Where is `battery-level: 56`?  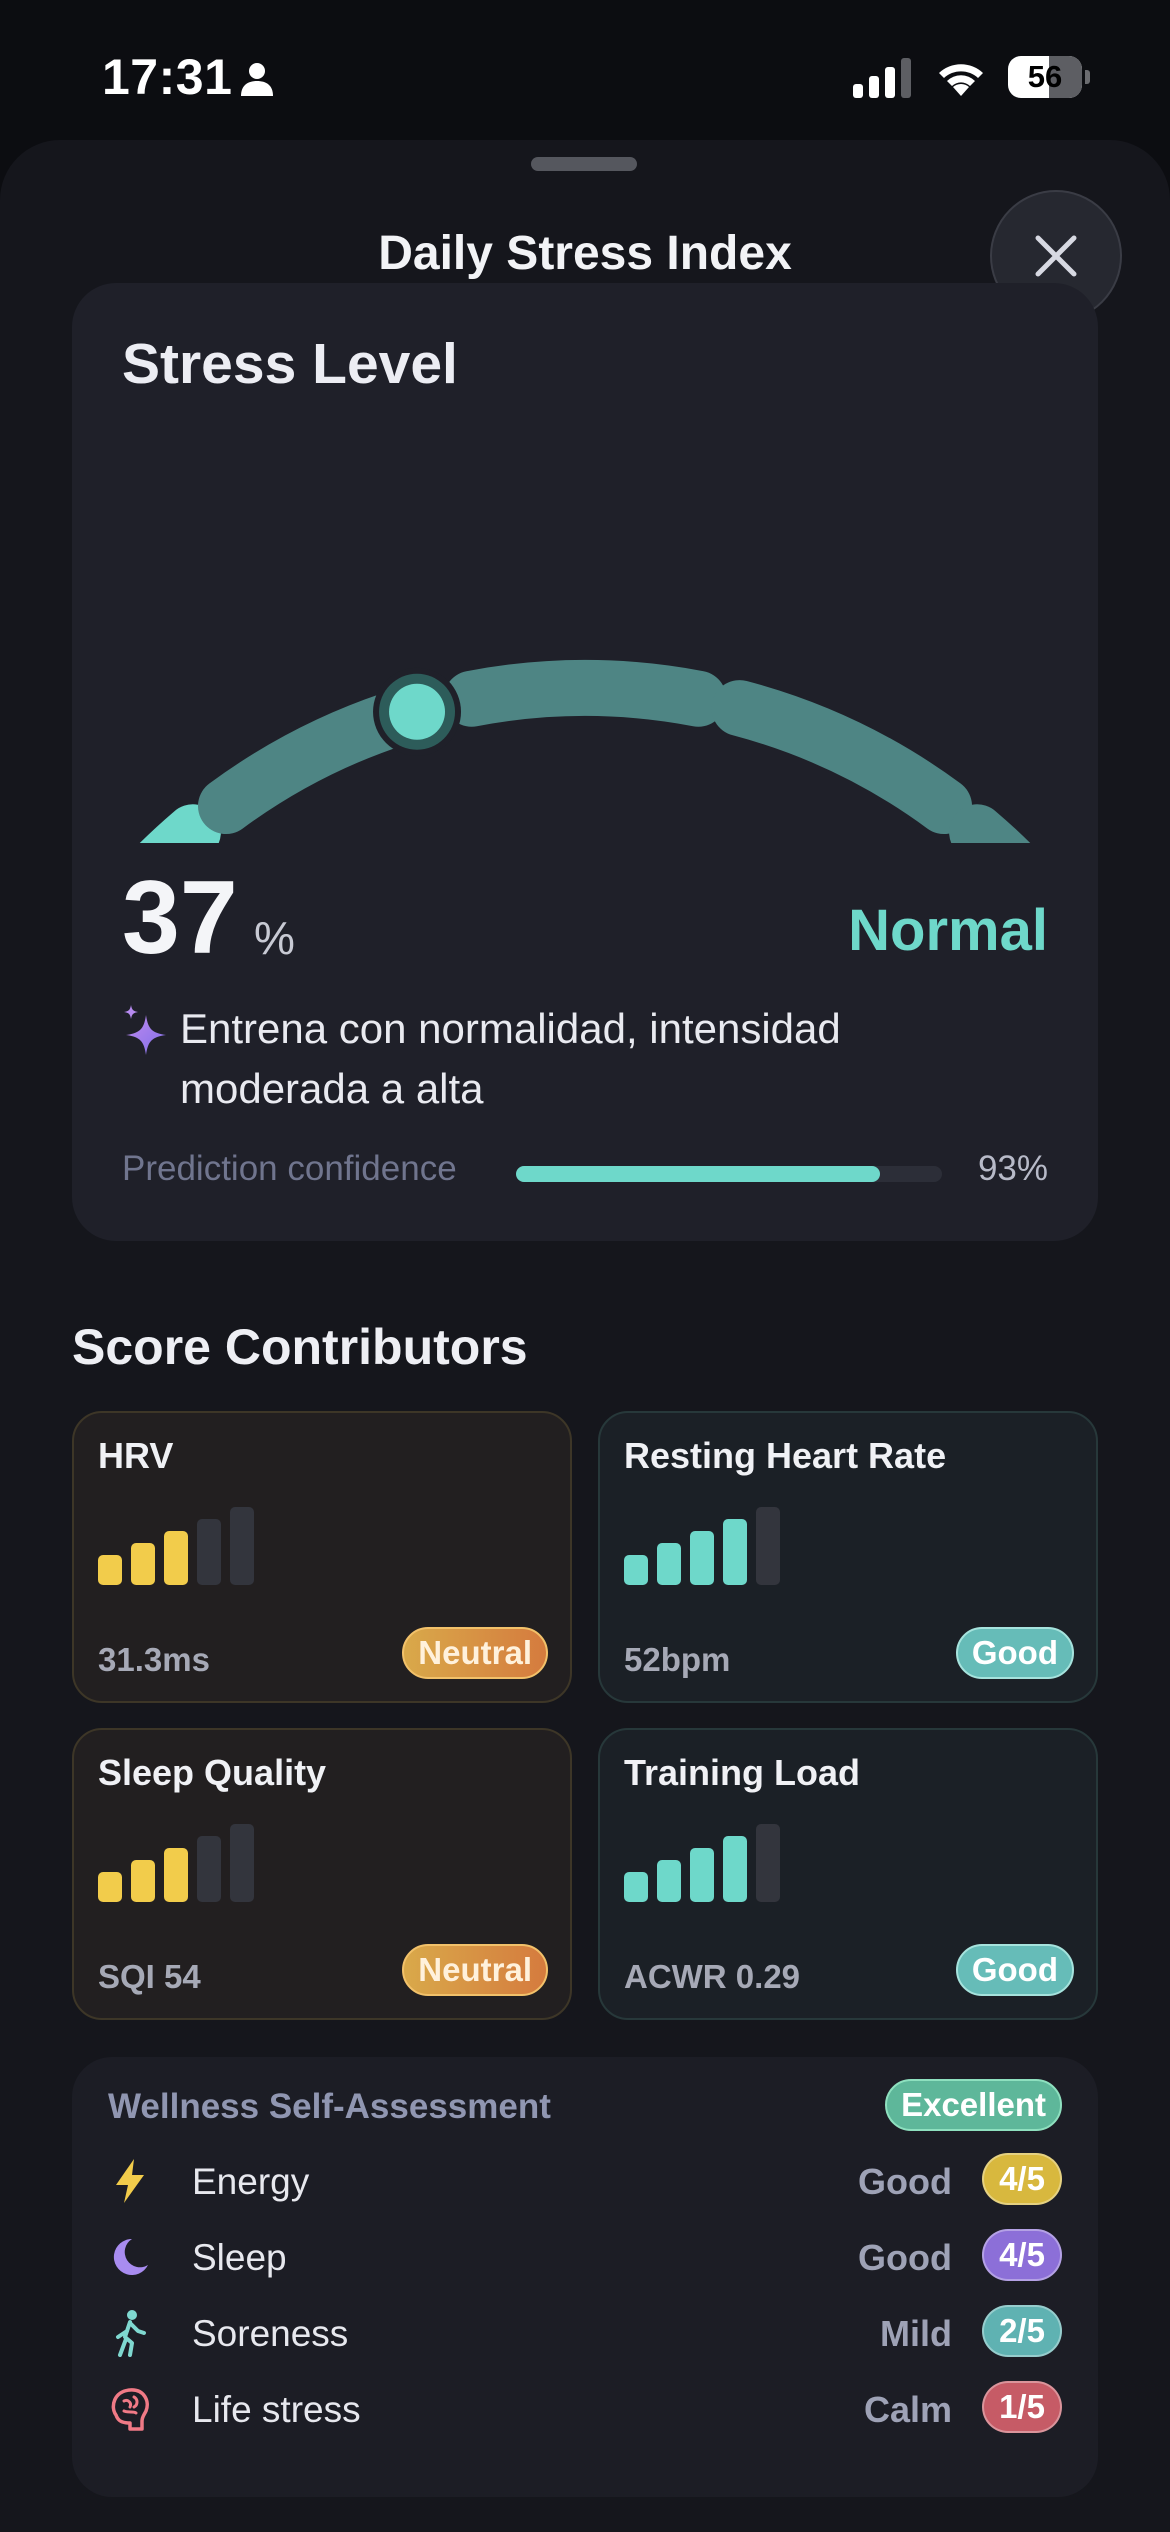 battery-level: 56 is located at coordinates (1045, 76).